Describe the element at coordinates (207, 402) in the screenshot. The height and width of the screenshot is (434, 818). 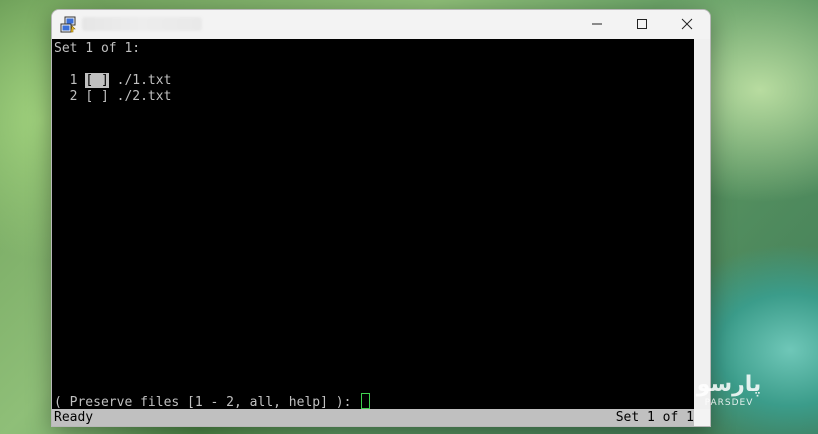
I see `prompt-text: ( Preserve files [1 - 2, all, help] ):` at that location.